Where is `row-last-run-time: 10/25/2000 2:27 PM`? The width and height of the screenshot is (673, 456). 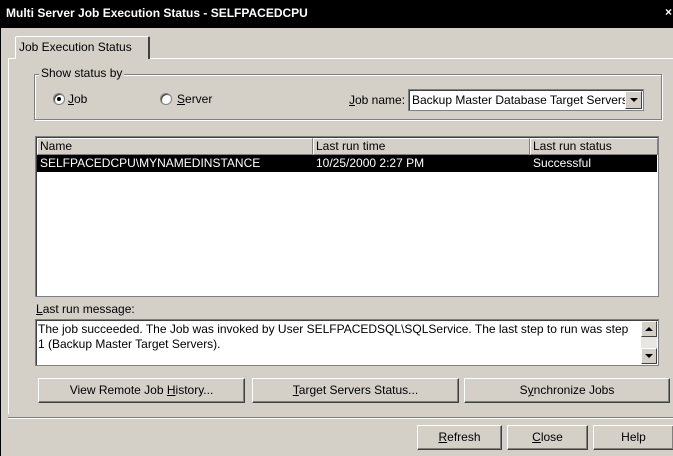 row-last-run-time: 10/25/2000 2:27 PM is located at coordinates (370, 163).